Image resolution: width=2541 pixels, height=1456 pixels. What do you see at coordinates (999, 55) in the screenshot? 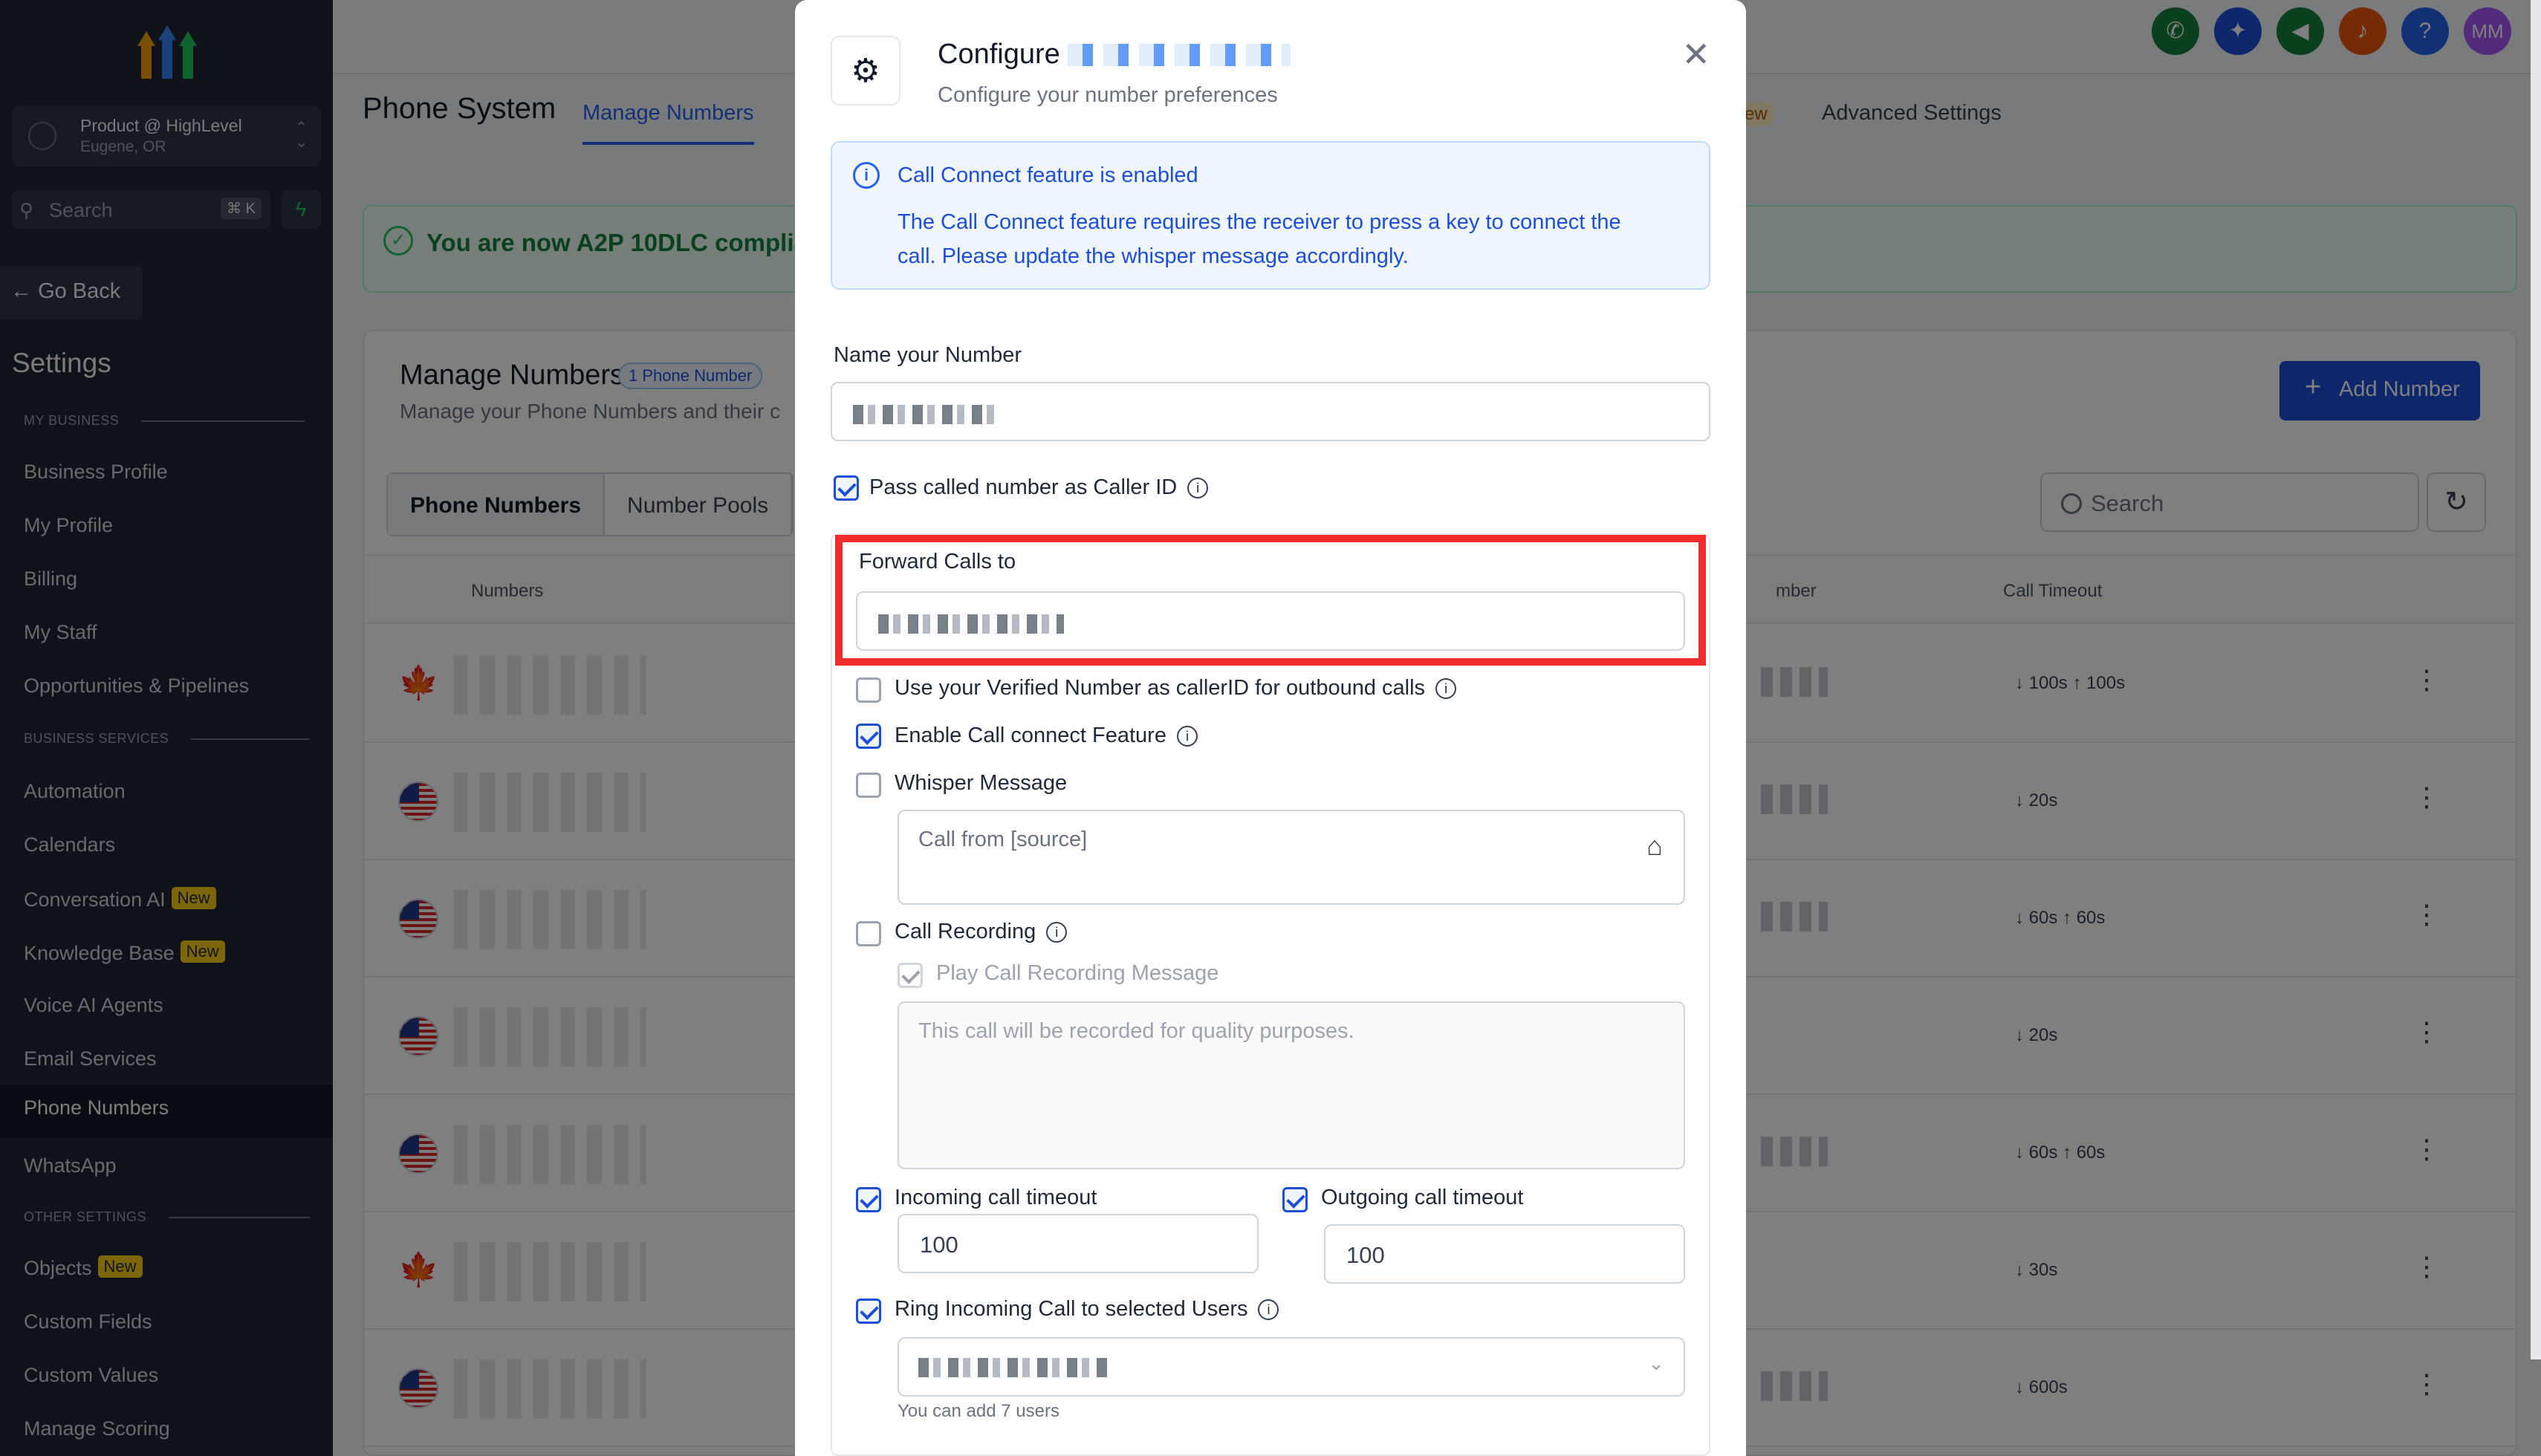
I see `modal-title-text: Configure` at bounding box center [999, 55].